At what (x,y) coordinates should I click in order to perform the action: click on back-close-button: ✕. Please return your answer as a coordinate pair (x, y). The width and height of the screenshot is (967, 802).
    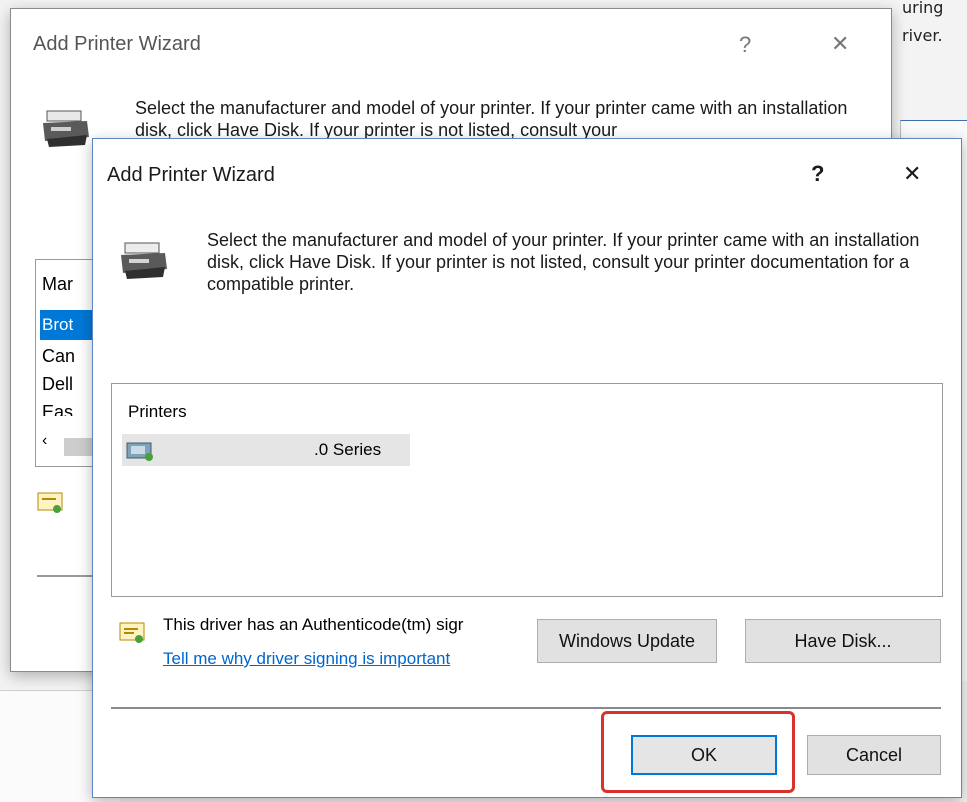
    Looking at the image, I should click on (840, 44).